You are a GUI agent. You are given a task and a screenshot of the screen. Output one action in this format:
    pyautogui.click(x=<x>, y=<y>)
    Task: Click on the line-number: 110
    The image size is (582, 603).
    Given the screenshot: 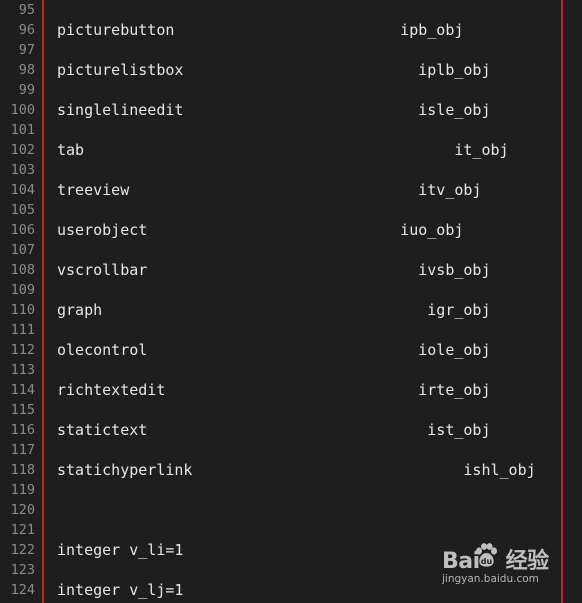 What is the action you would take?
    pyautogui.click(x=22, y=310)
    